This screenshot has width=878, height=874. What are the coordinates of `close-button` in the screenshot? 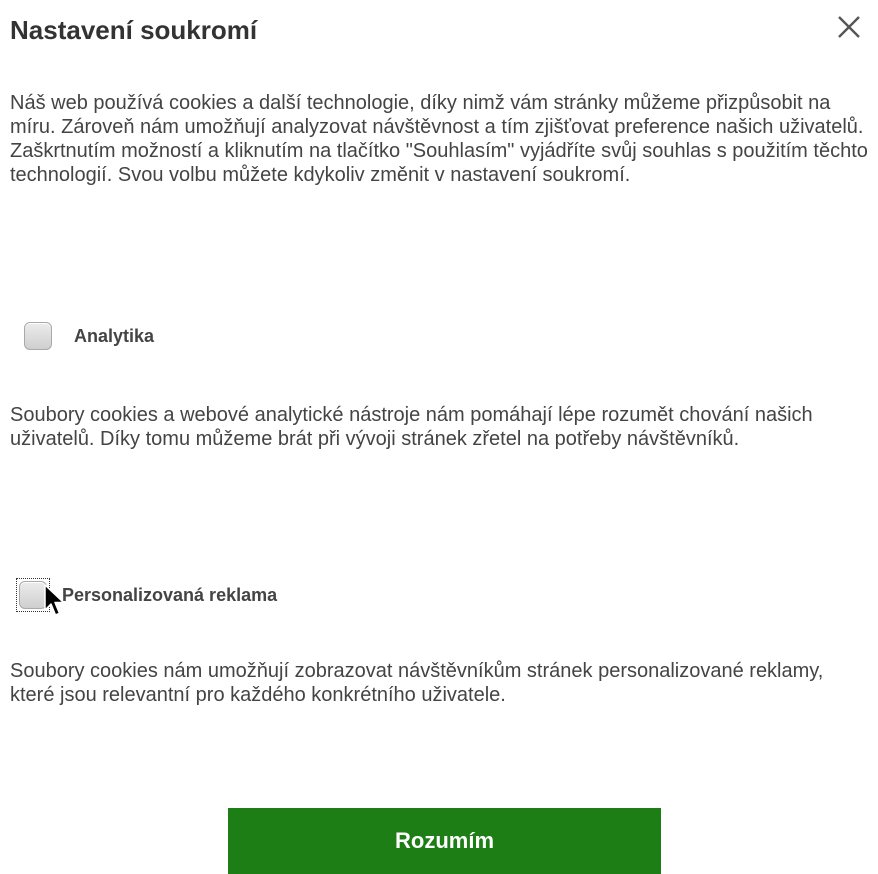 It's located at (849, 27).